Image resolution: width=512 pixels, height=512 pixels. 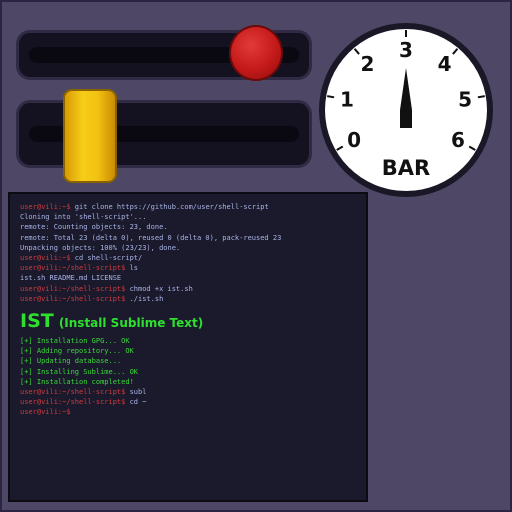 What do you see at coordinates (71, 278) in the screenshot?
I see `terminal-text: ist.sh README.md LICENSE` at bounding box center [71, 278].